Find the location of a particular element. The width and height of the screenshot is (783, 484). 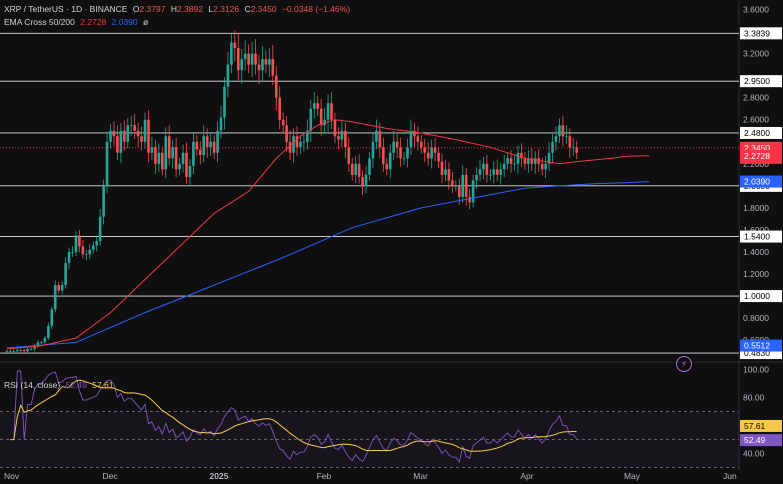

price-tick-label: 1.4000 is located at coordinates (756, 252).